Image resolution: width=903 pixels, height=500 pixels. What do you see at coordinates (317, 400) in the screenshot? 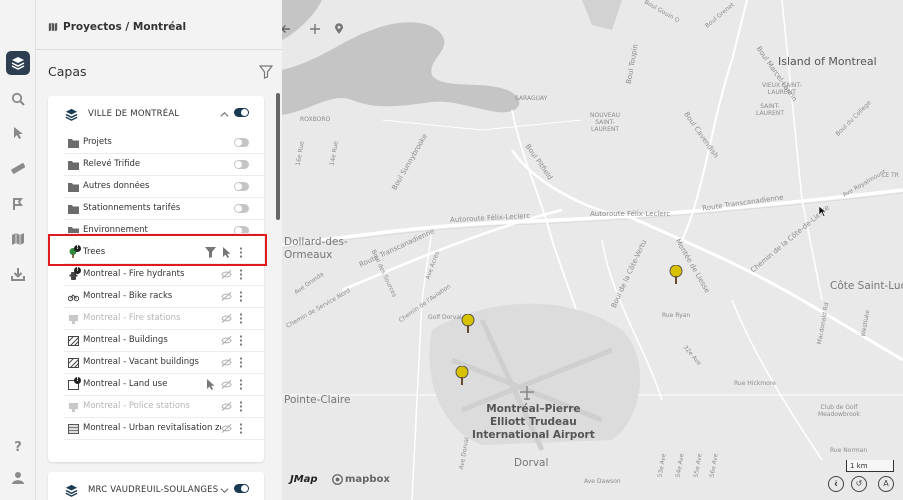
I see `map-label: Pointe-Claire` at bounding box center [317, 400].